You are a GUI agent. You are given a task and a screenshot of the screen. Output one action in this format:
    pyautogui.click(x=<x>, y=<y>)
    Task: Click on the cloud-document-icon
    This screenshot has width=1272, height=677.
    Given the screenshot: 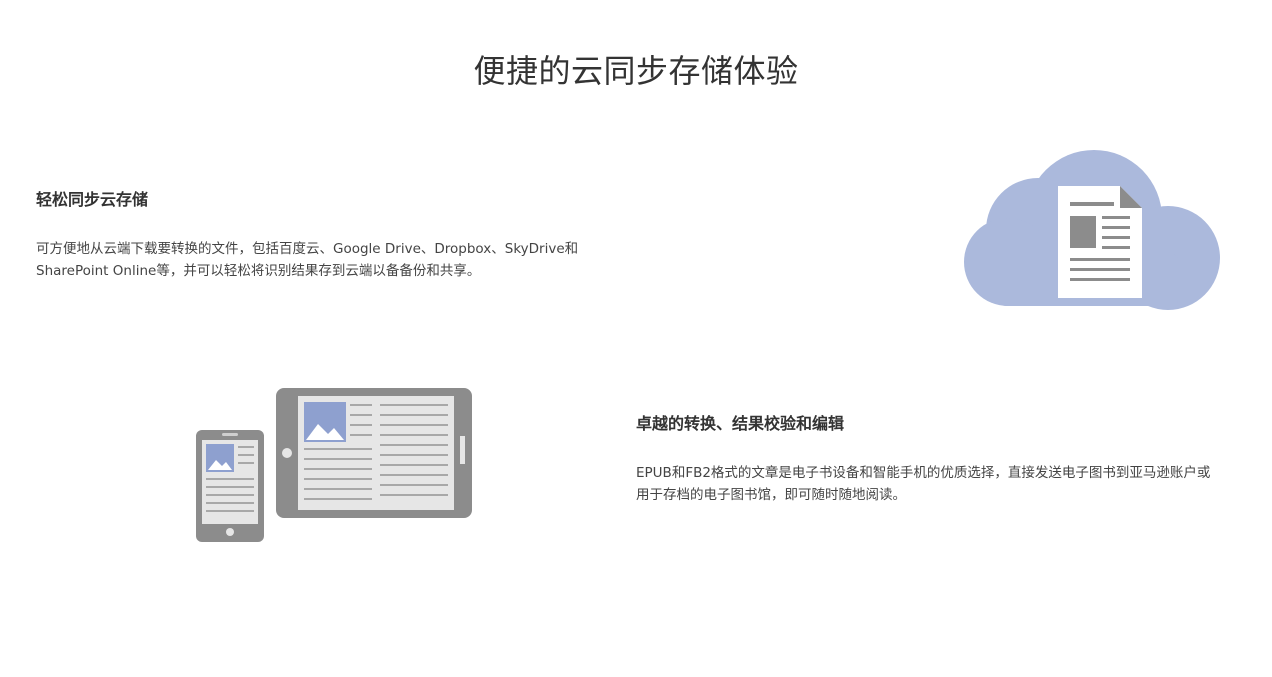 What is the action you would take?
    pyautogui.click(x=1092, y=230)
    